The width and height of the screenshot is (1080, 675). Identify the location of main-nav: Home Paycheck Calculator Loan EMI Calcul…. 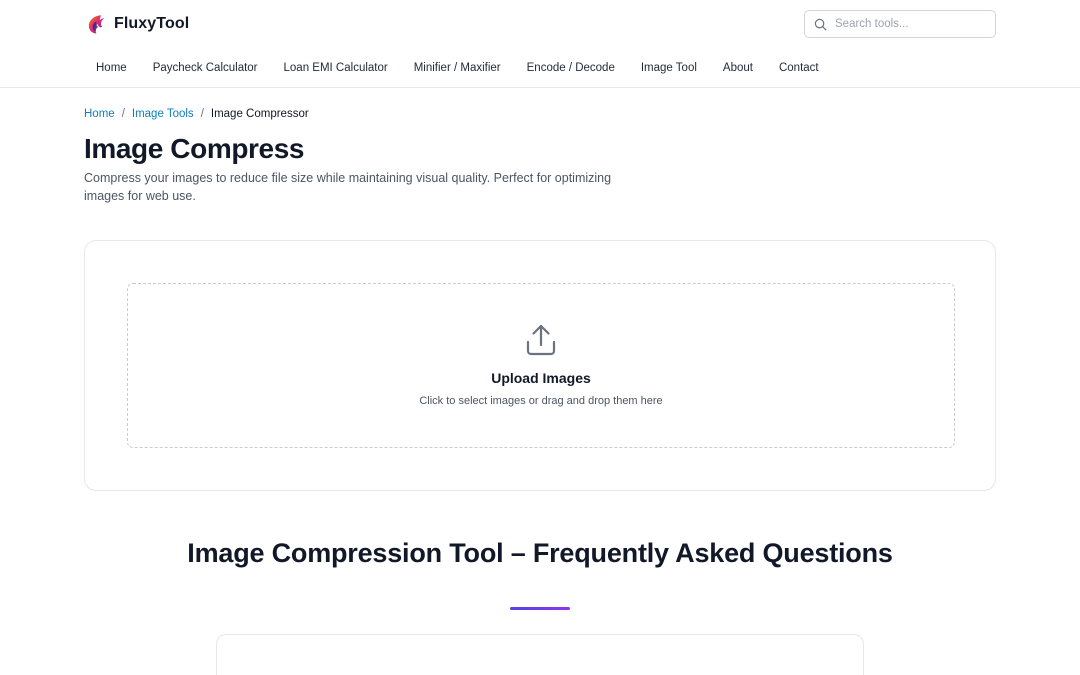
(457, 68).